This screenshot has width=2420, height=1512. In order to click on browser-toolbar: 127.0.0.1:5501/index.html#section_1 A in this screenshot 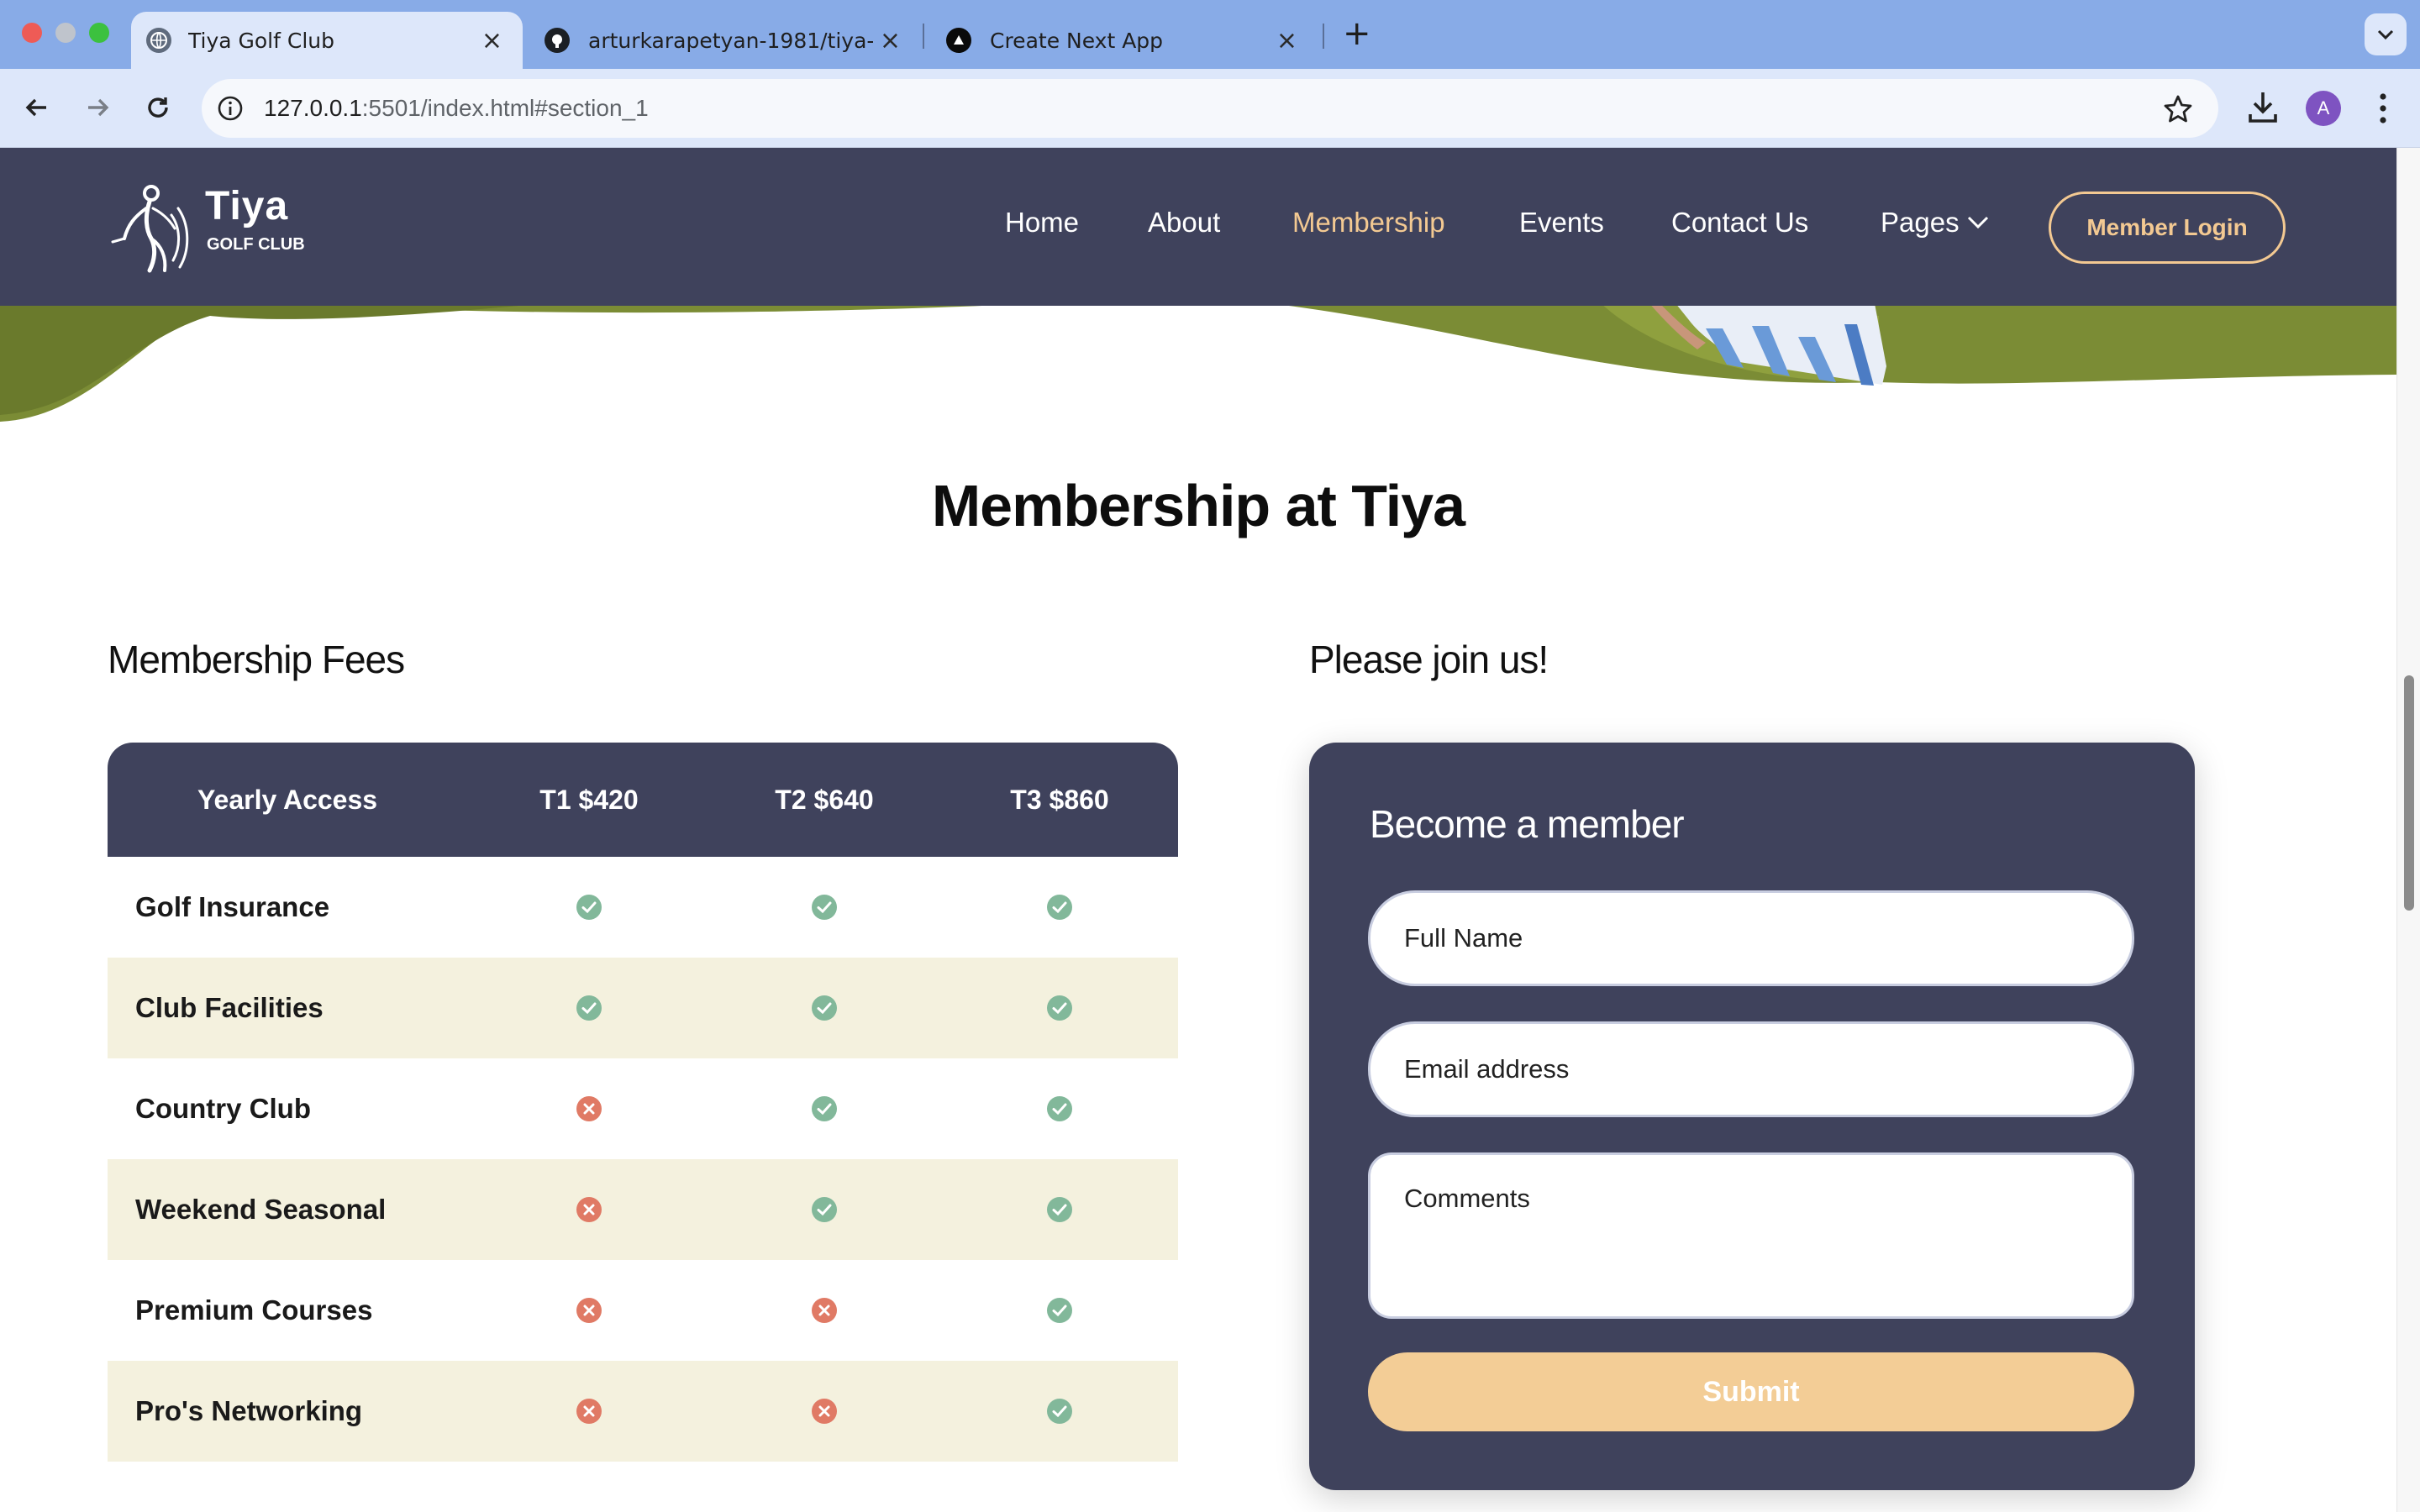, I will do `click(1210, 108)`.